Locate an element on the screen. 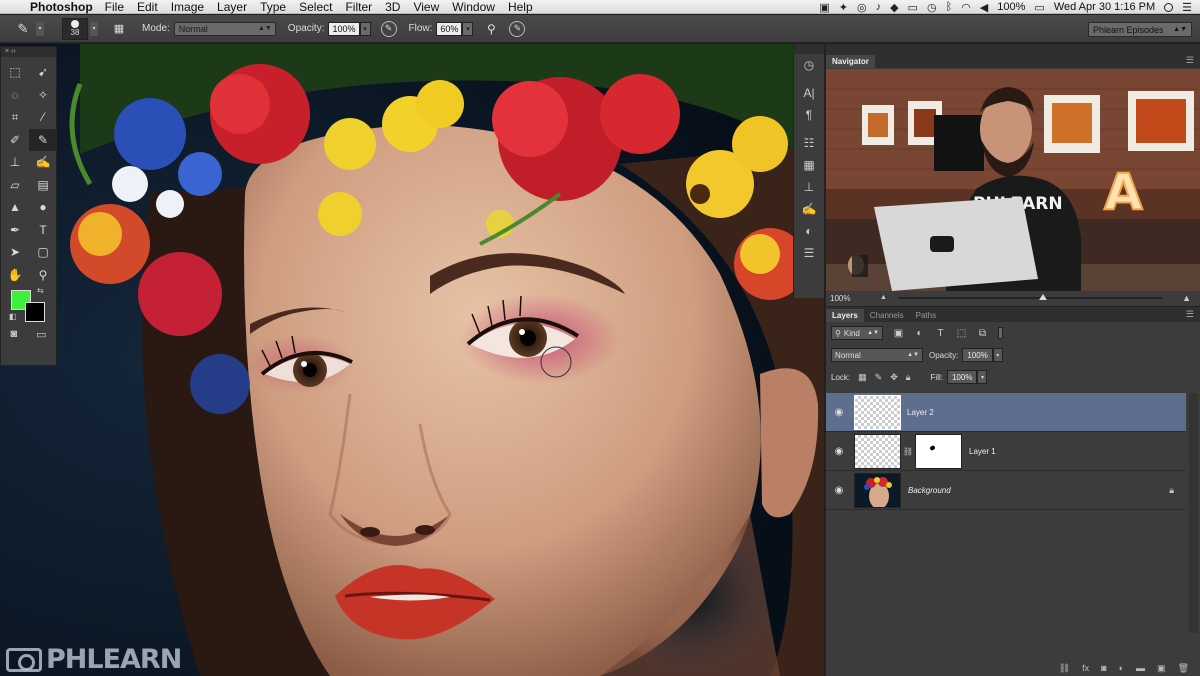 This screenshot has height=676, width=1200. crop-tool: ⌗ is located at coordinates (15, 117).